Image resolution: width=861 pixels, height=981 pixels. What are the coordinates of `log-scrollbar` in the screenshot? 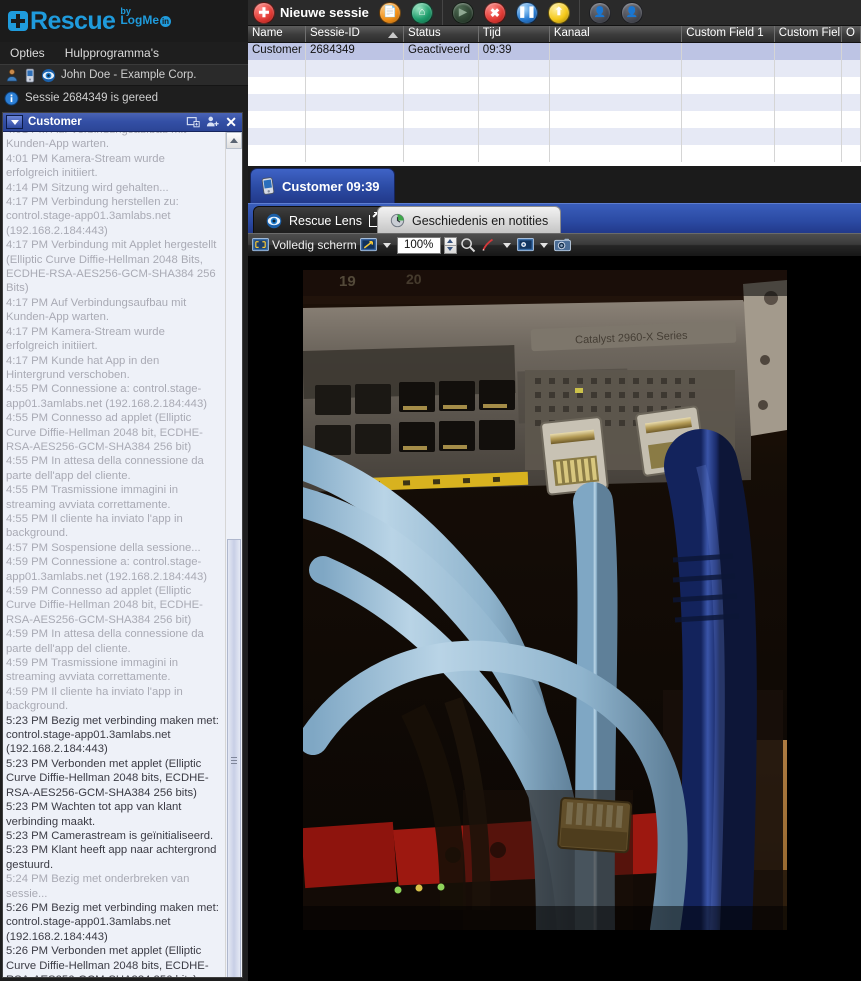 It's located at (233, 554).